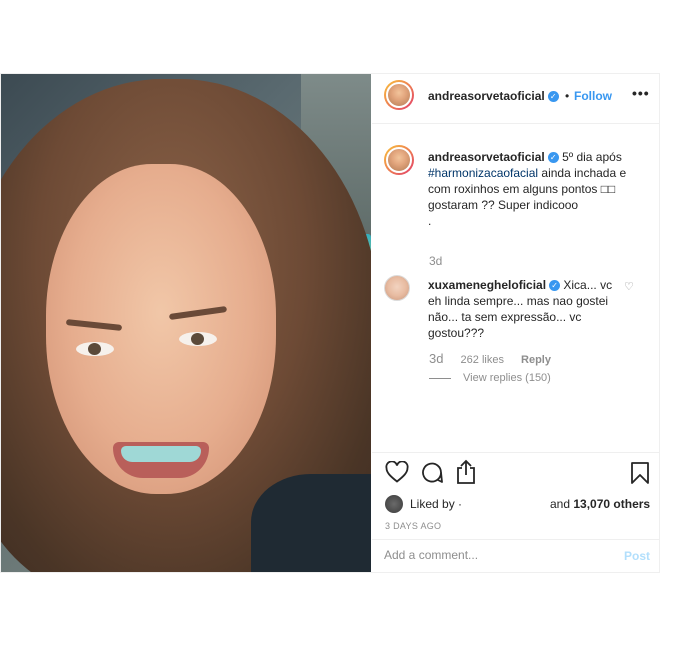 This screenshot has height=645, width=675. I want to click on others-count: 13,070 others, so click(611, 504).